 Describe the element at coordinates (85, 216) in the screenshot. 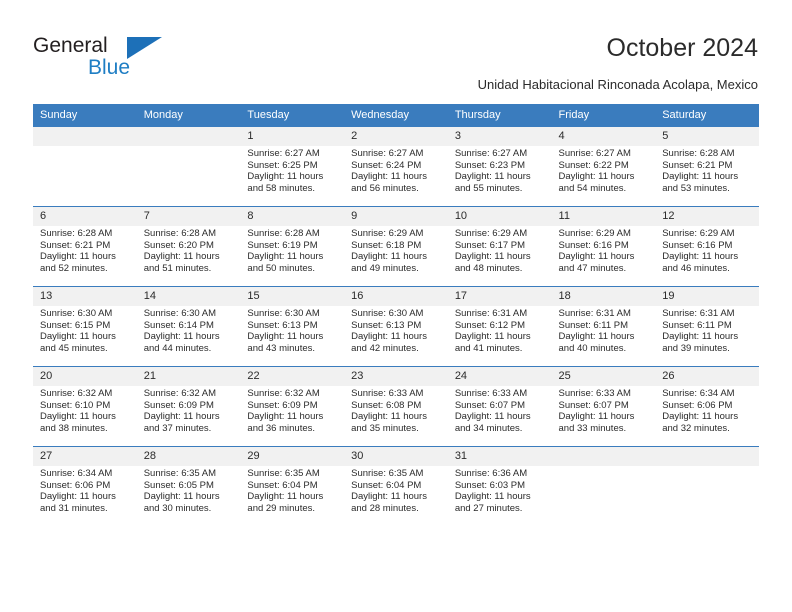

I see `day-number: 6` at that location.